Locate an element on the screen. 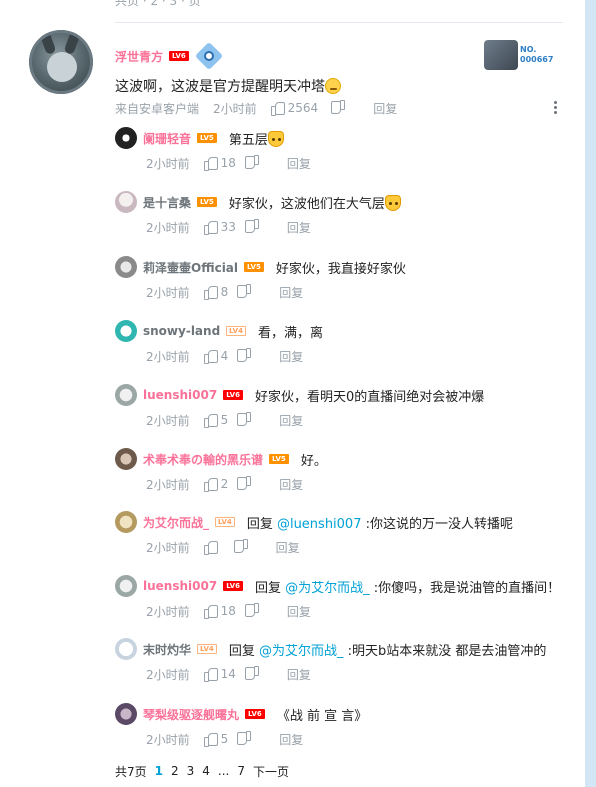  like-count: 18 is located at coordinates (228, 163).